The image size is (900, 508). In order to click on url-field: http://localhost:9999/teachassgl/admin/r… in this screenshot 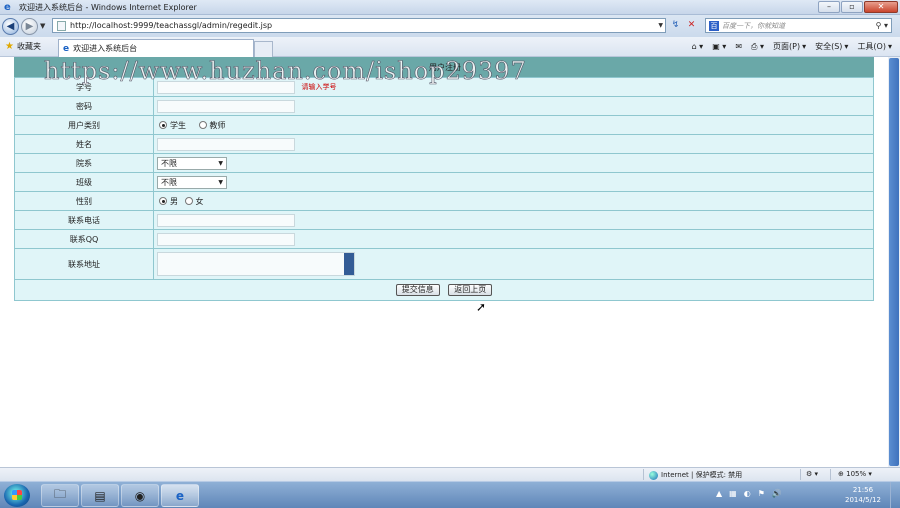, I will do `click(359, 25)`.